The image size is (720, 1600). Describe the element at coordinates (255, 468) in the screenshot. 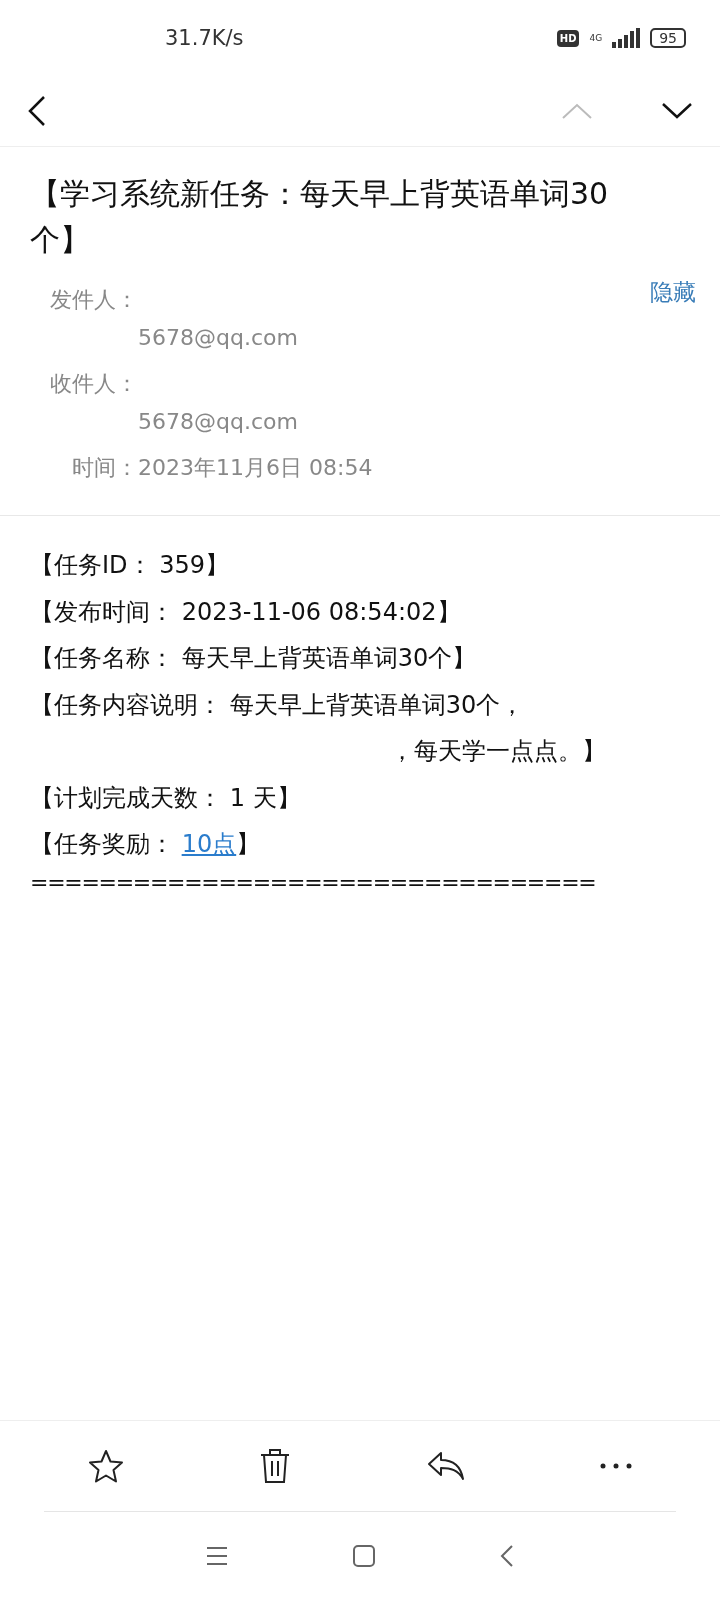

I see `field-value: 2023年11月6日 08:54` at that location.